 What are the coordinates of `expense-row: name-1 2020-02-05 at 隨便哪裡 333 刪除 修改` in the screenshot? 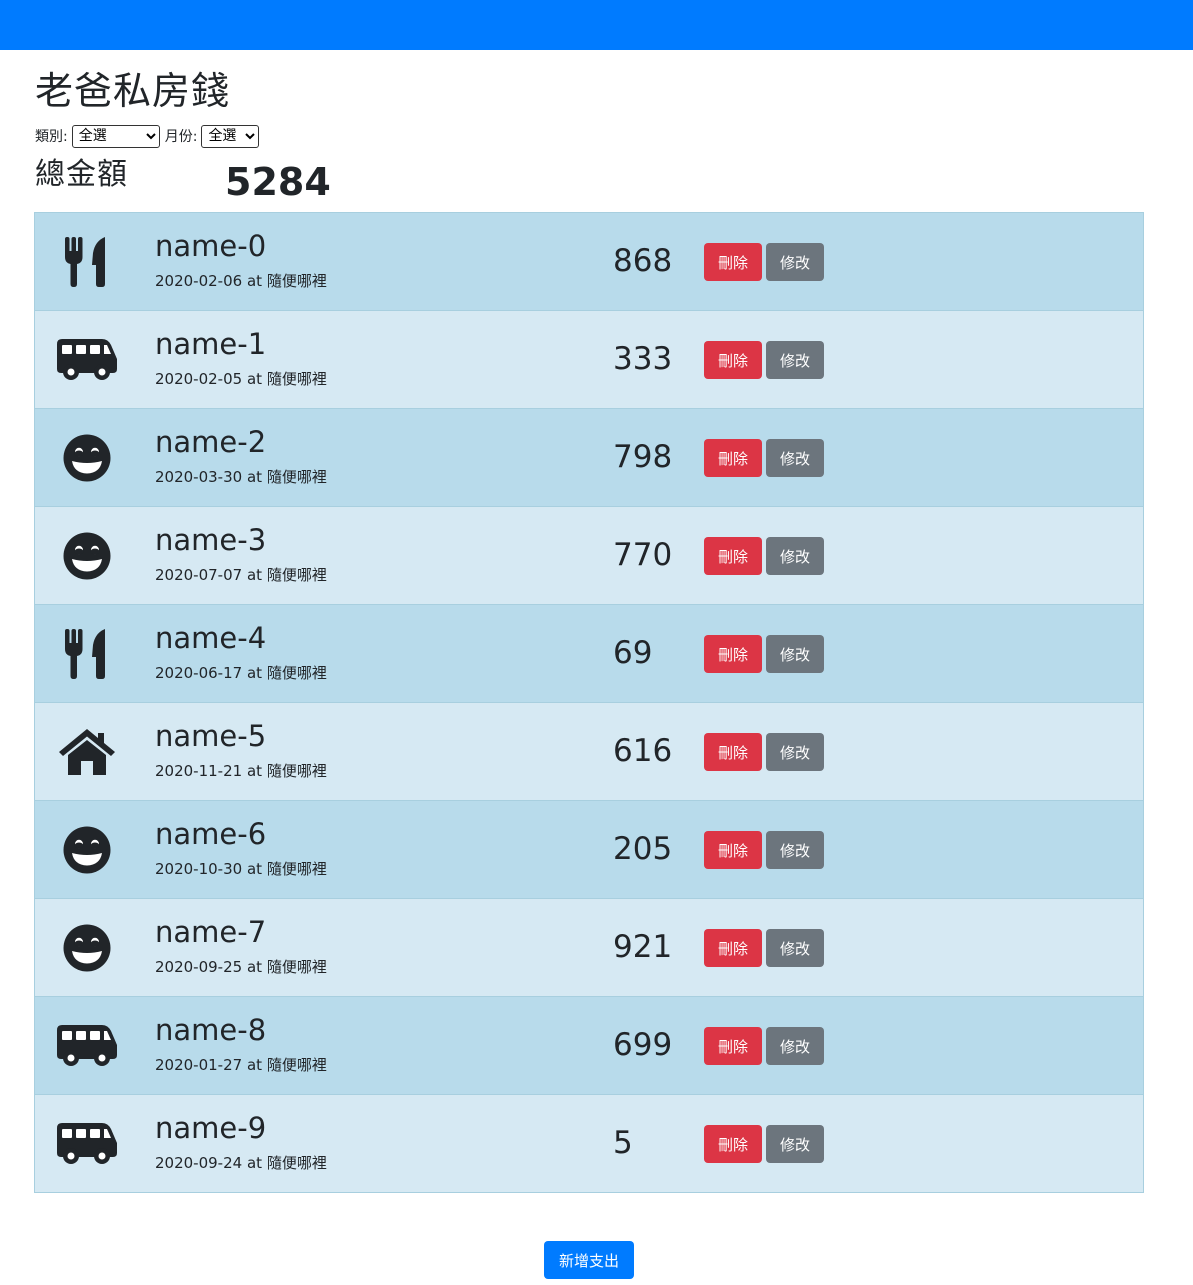 It's located at (589, 360).